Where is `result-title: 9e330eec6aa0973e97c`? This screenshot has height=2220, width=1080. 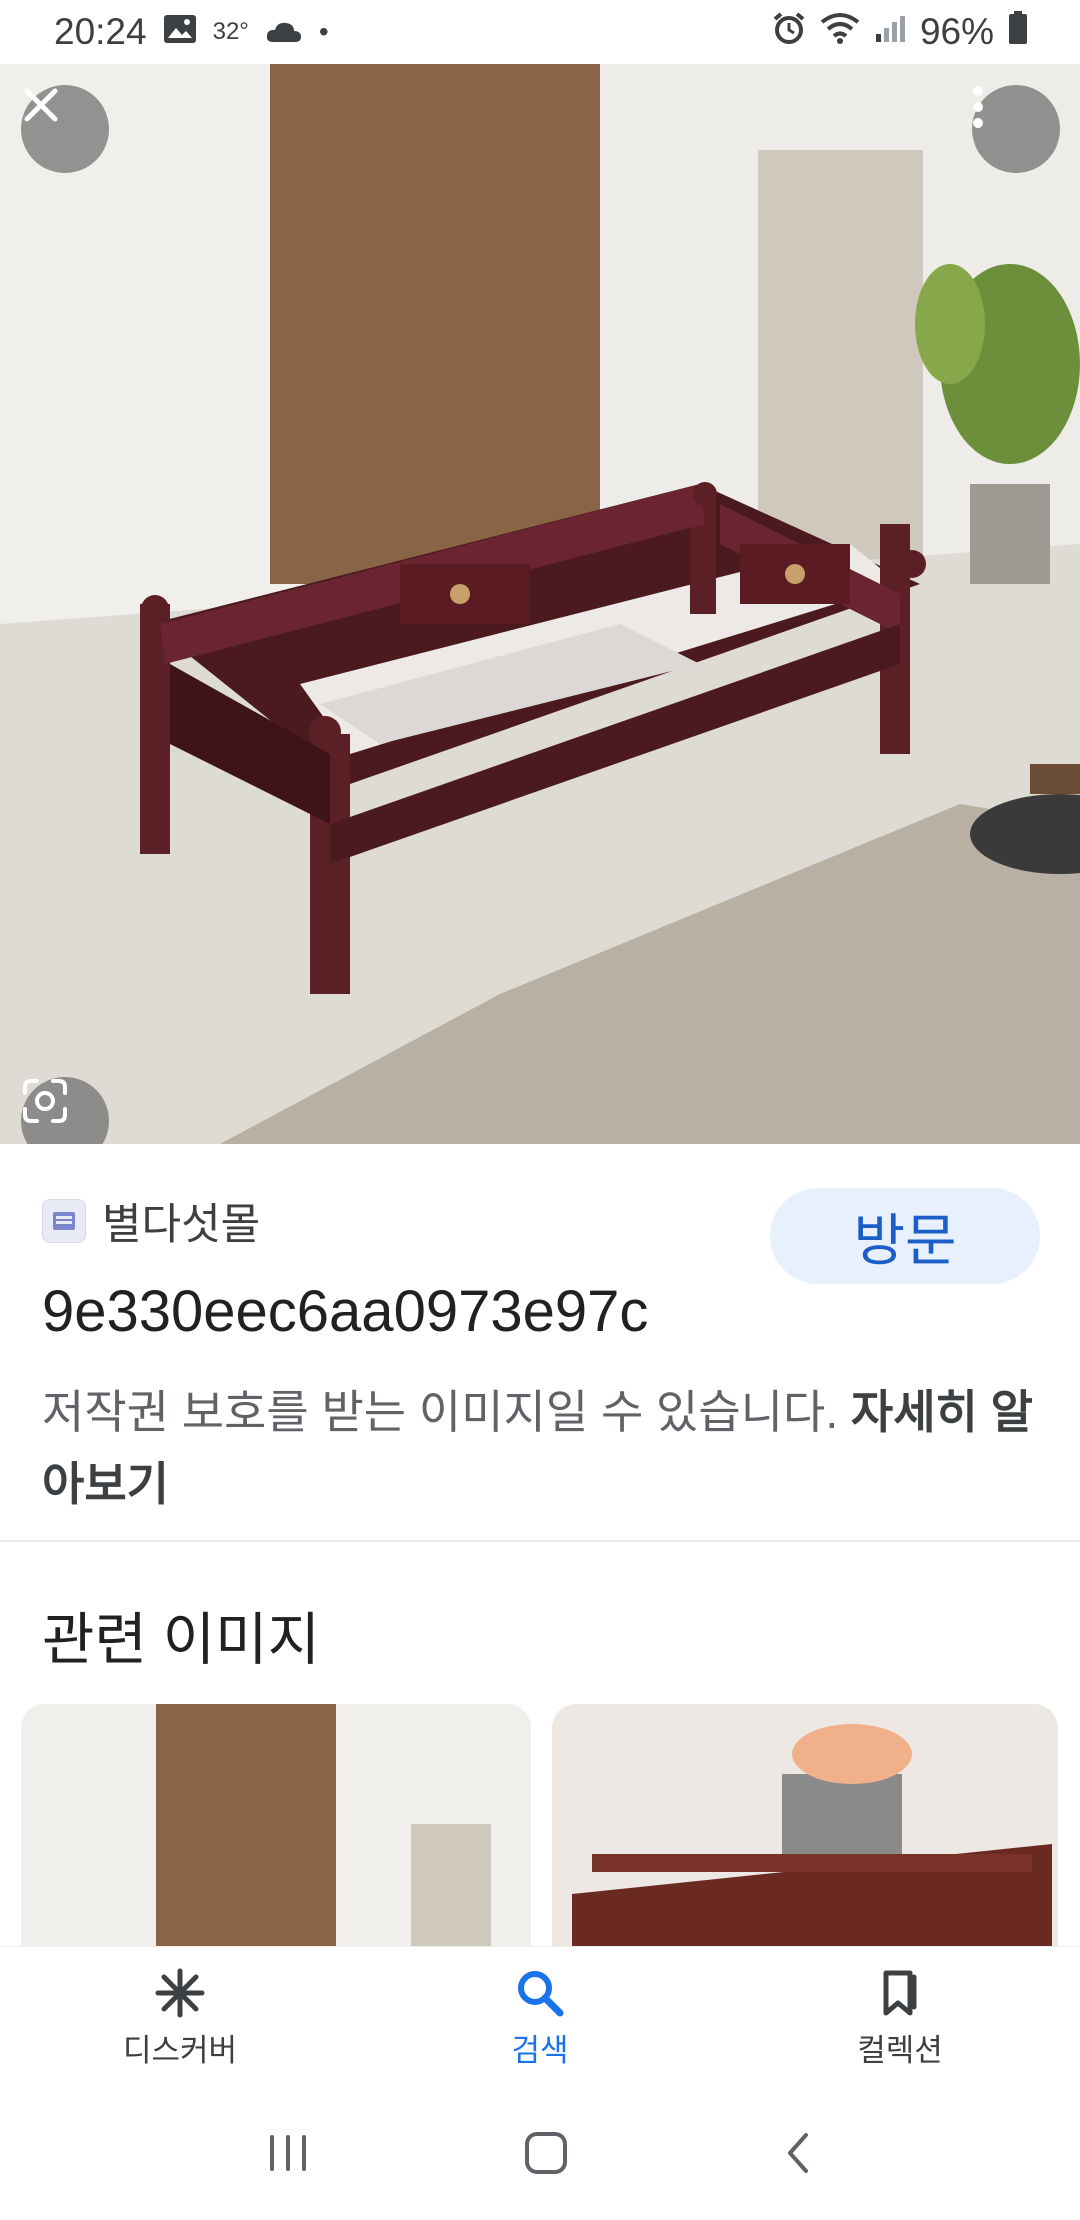 result-title: 9e330eec6aa0973e97c is located at coordinates (392, 1311).